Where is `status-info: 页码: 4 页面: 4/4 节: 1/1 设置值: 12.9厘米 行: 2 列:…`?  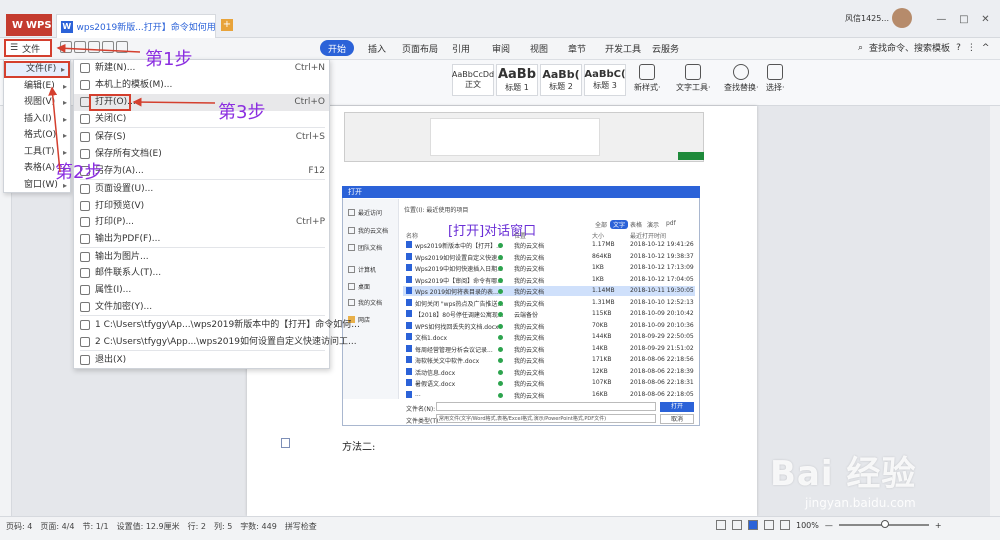
status-info: 页码: 4 页面: 4/4 节: 1/1 设置值: 12.9厘米 行: 2 列:… is located at coordinates (161, 526).